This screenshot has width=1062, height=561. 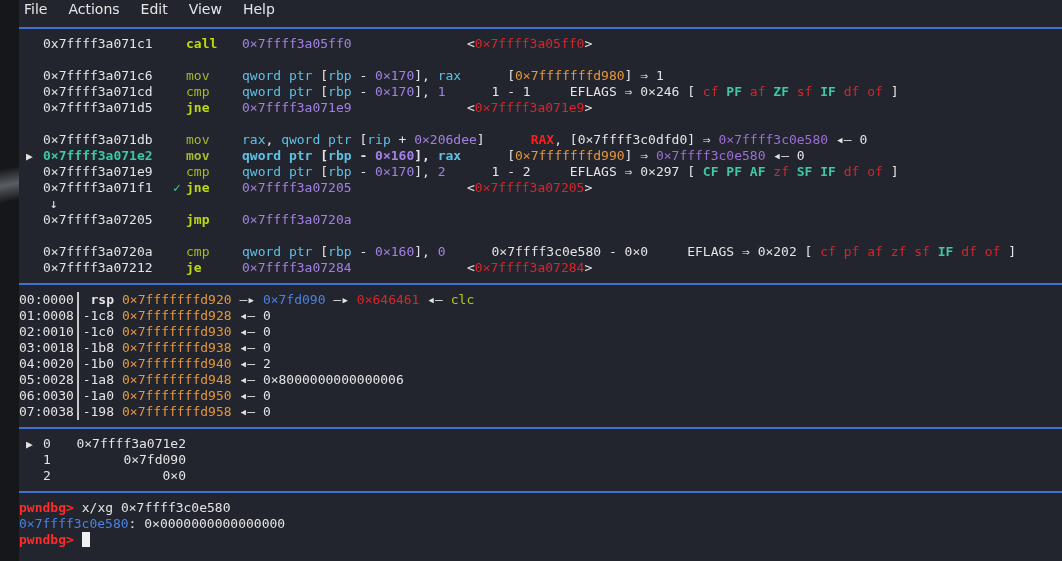 I want to click on instruction-comment: 1 - 1 EFLAGS ⇒ 0×246 [ cf PF af ZF sf IF df of ], so click(x=695, y=92).